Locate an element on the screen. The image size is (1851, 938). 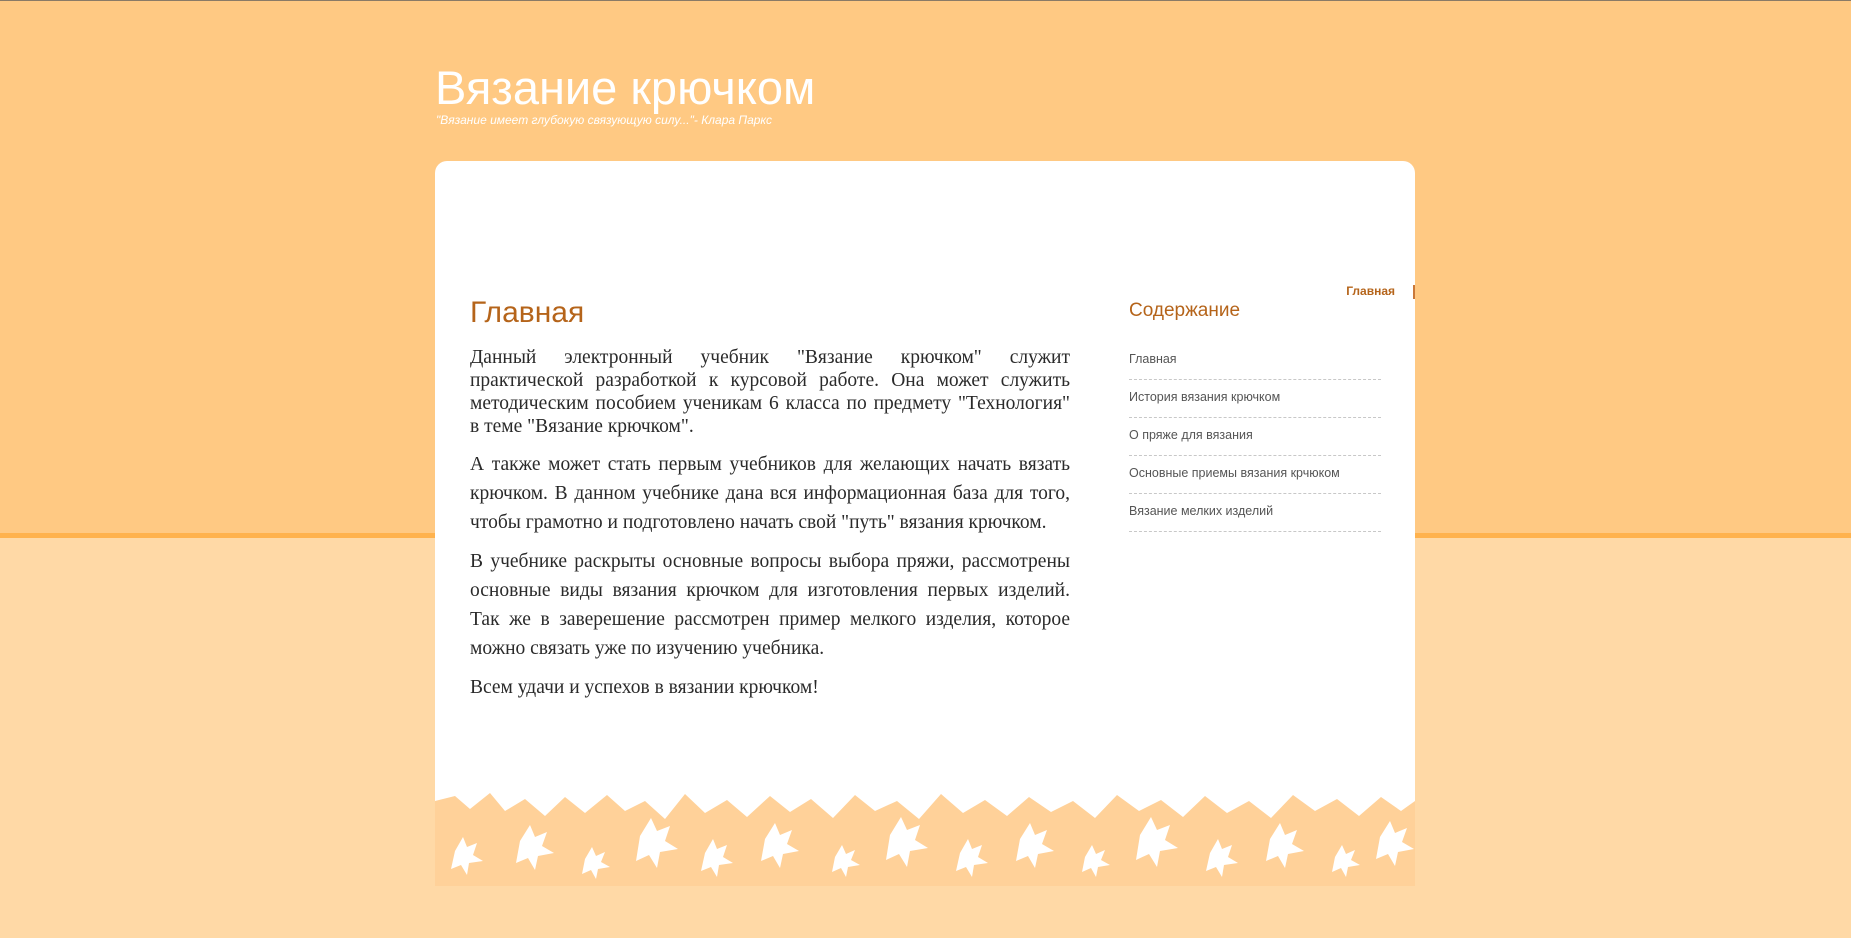
sidebar-title: Содержание is located at coordinates (1185, 310).